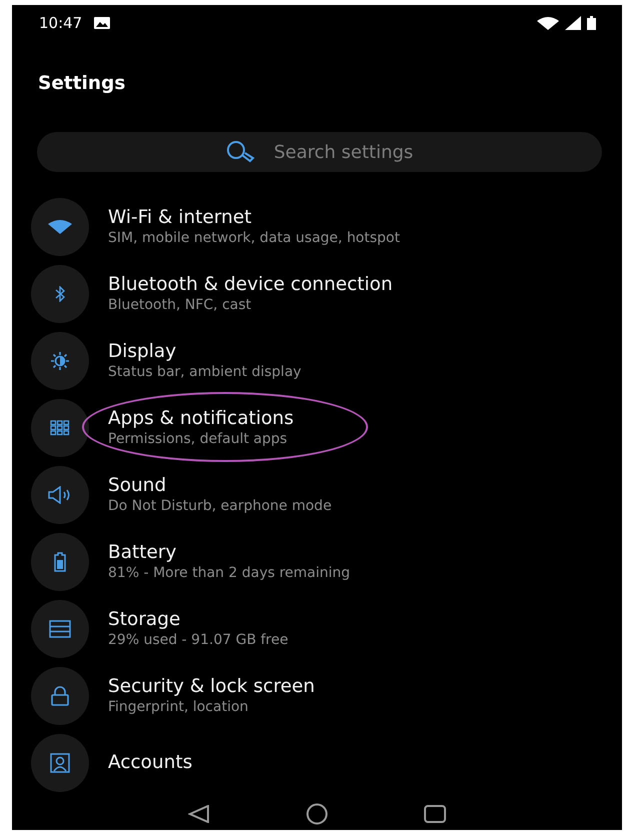 The width and height of the screenshot is (634, 834). What do you see at coordinates (60, 629) in the screenshot?
I see `storage-icon` at bounding box center [60, 629].